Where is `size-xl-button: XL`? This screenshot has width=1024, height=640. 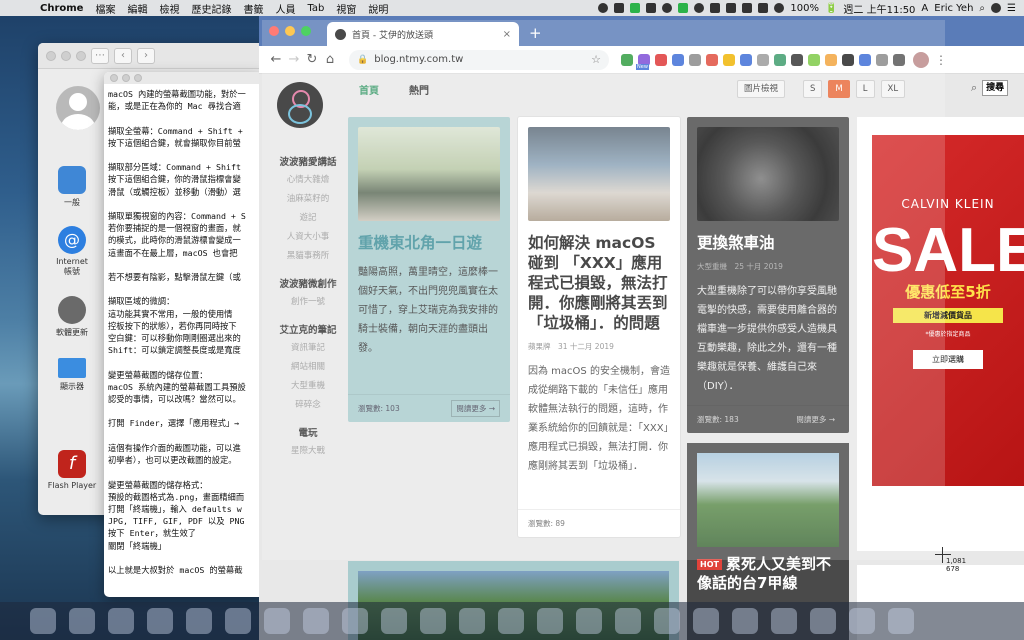
size-xl-button: XL is located at coordinates (893, 89).